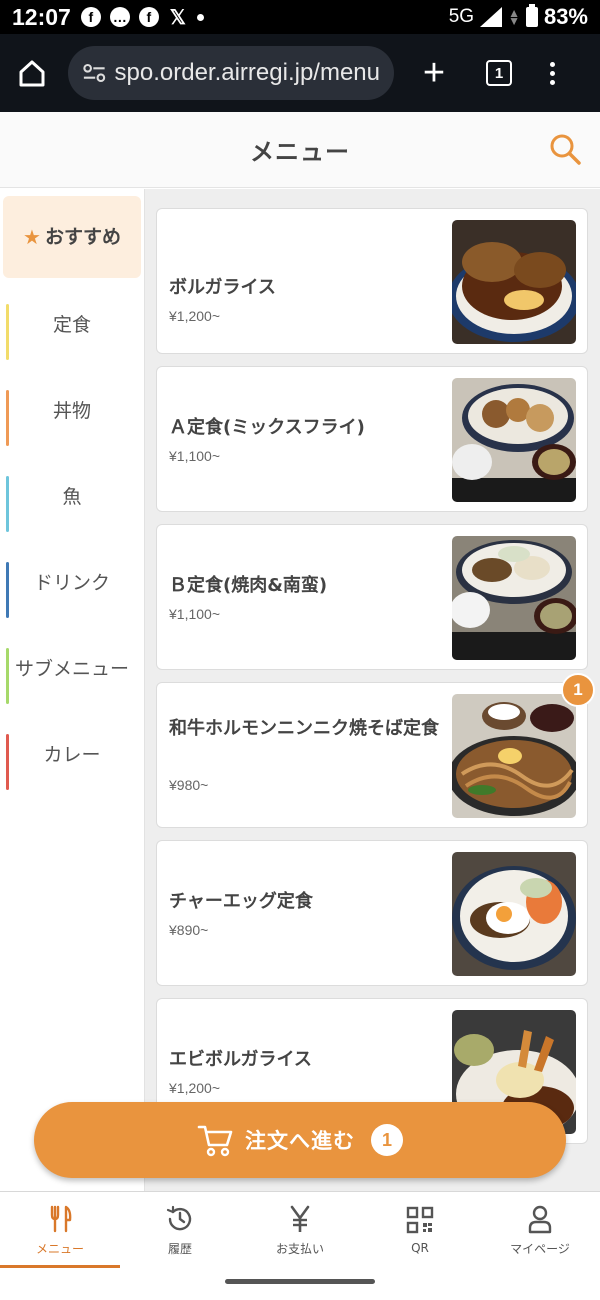 The width and height of the screenshot is (600, 1300). I want to click on page-title: メニュー, so click(300, 152).